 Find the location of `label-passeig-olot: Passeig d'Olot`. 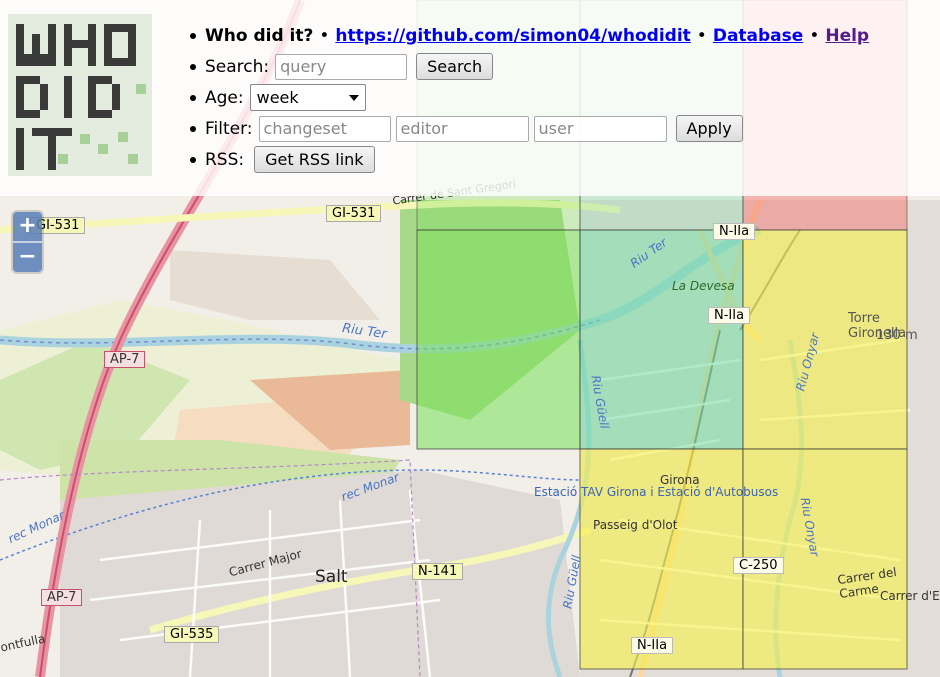

label-passeig-olot: Passeig d'Olot is located at coordinates (635, 525).